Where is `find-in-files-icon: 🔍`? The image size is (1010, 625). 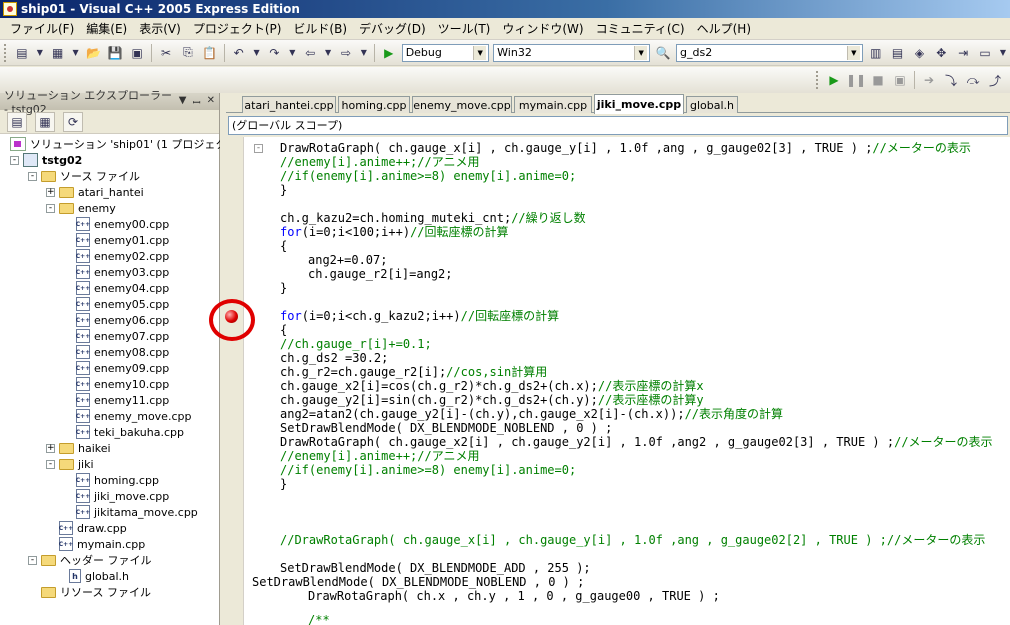
find-in-files-icon: 🔍 is located at coordinates (663, 53).